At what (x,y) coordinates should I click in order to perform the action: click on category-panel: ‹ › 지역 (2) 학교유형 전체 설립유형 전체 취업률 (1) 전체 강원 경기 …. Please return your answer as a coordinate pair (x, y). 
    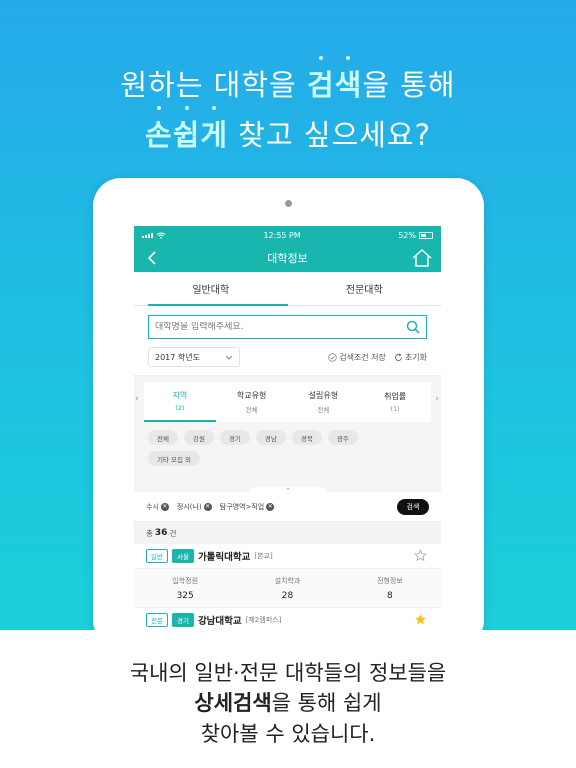
    Looking at the image, I should click on (287, 436).